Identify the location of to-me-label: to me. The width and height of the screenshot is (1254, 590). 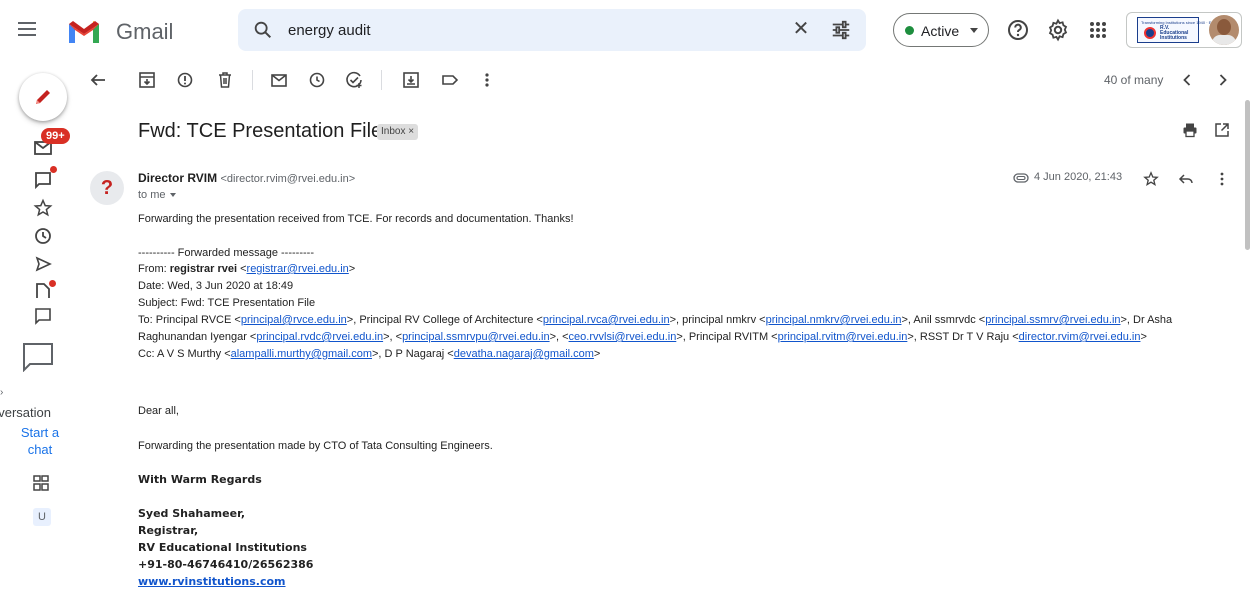
(152, 195).